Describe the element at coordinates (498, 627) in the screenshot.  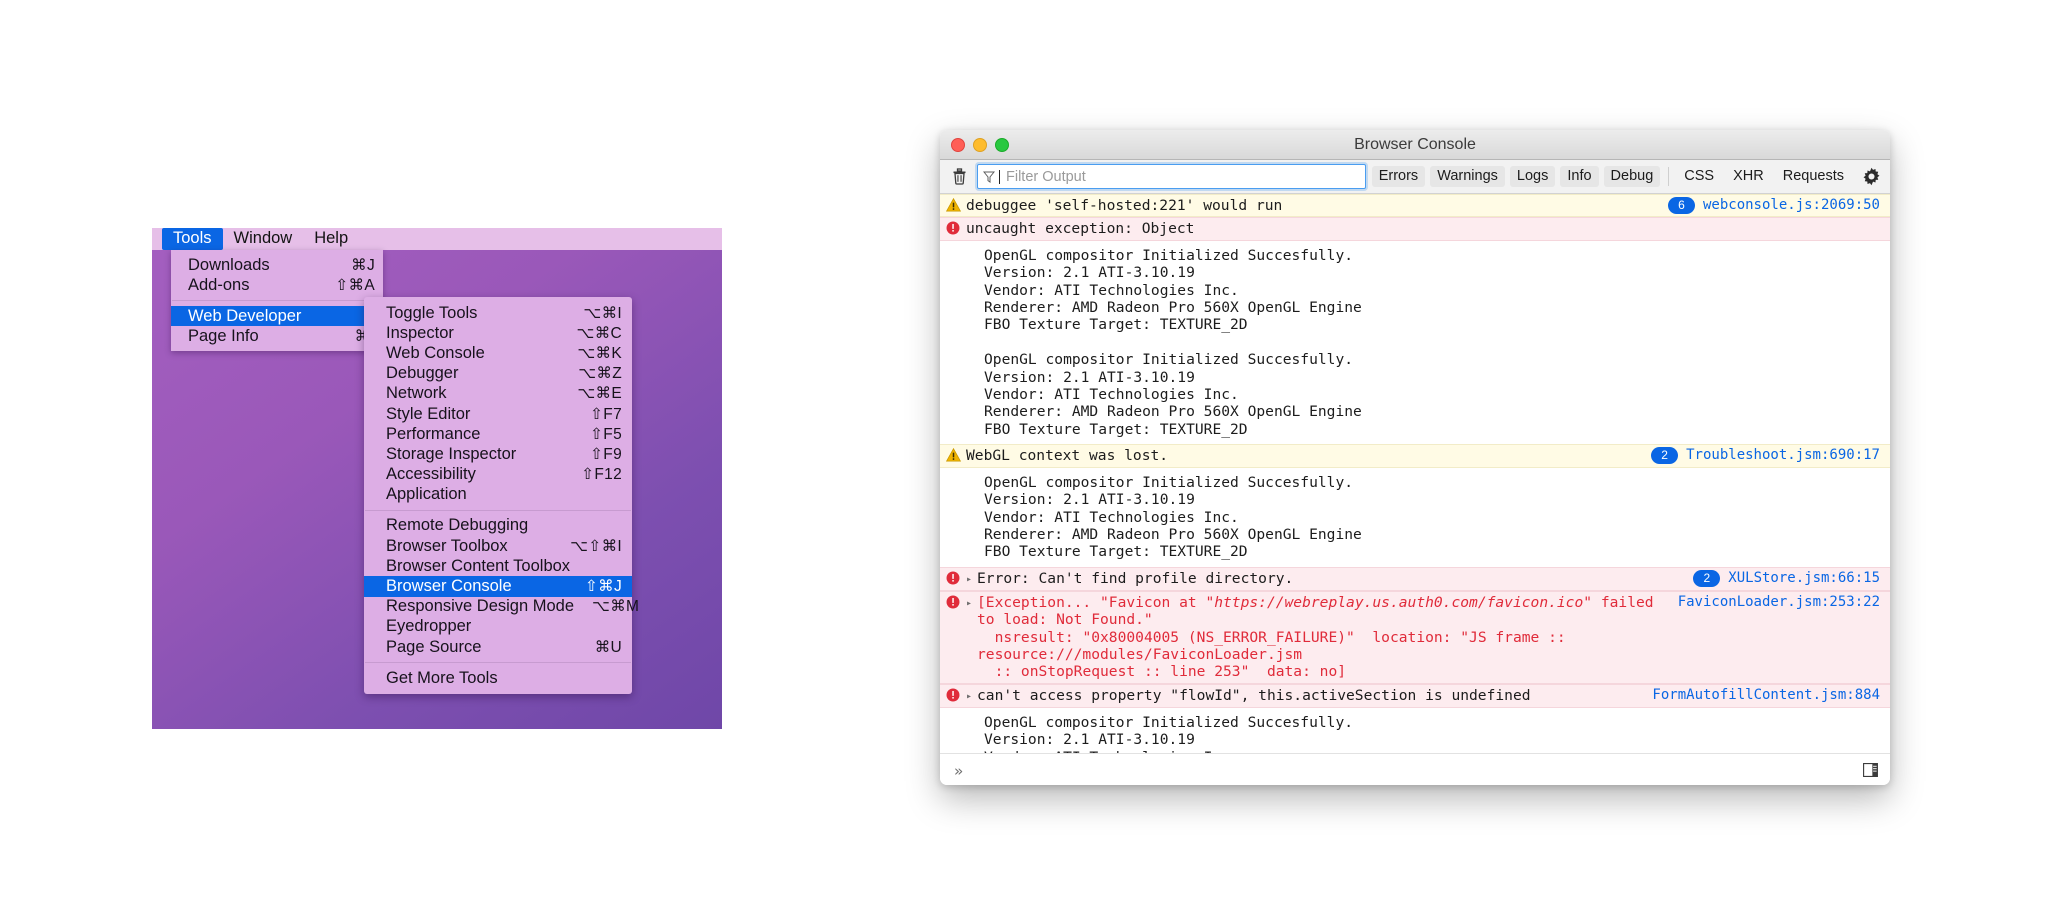
I see `submenu-item-eyedropper: Eyedropper` at that location.